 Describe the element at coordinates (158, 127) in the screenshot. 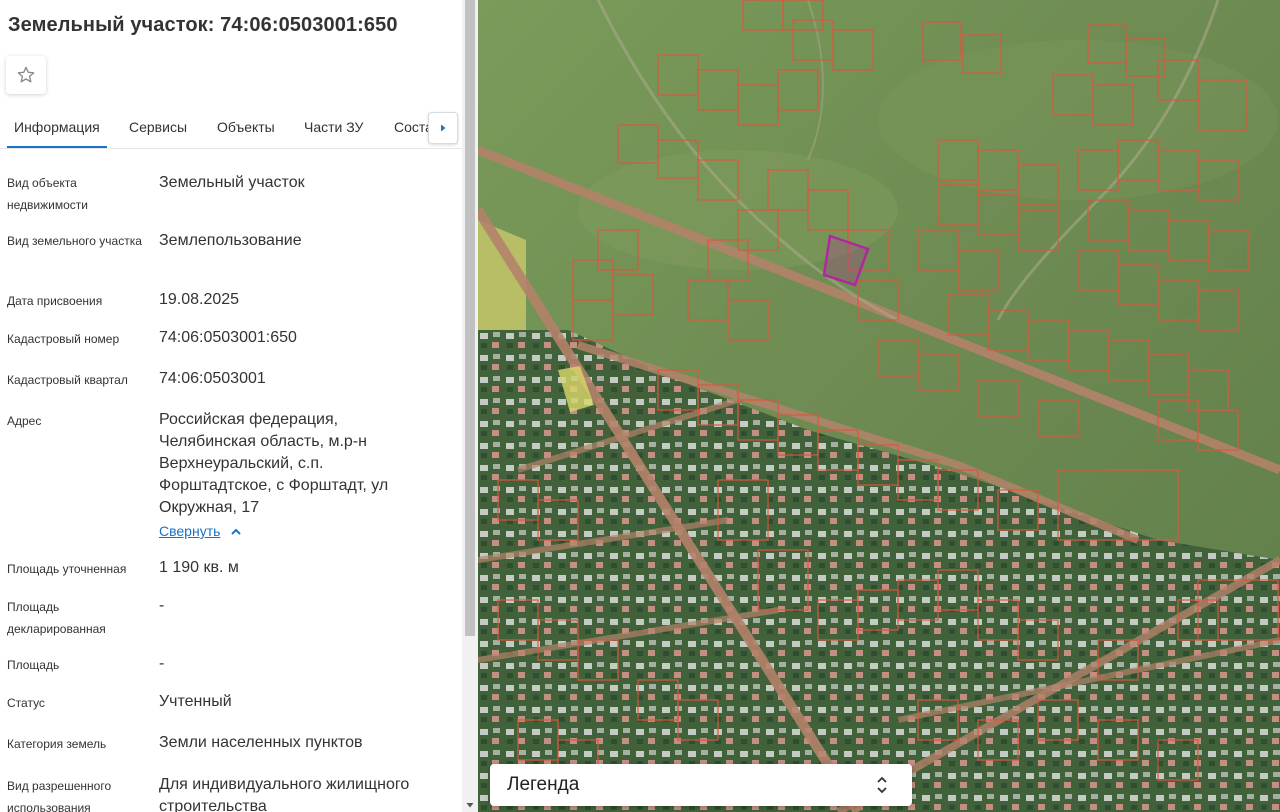

I see `tab-services: Сервисы` at that location.